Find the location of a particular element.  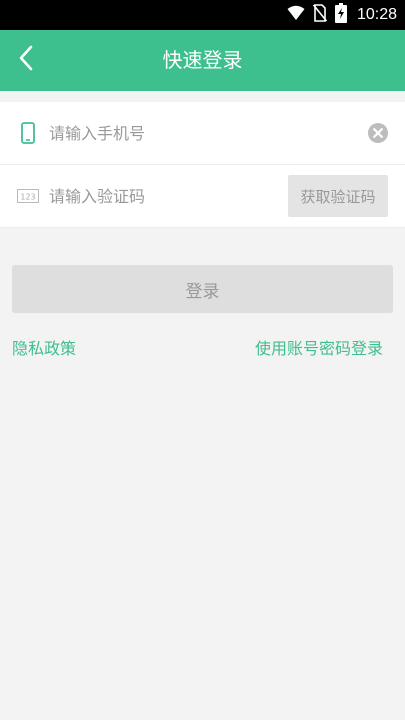

clear-phone-button is located at coordinates (378, 133).